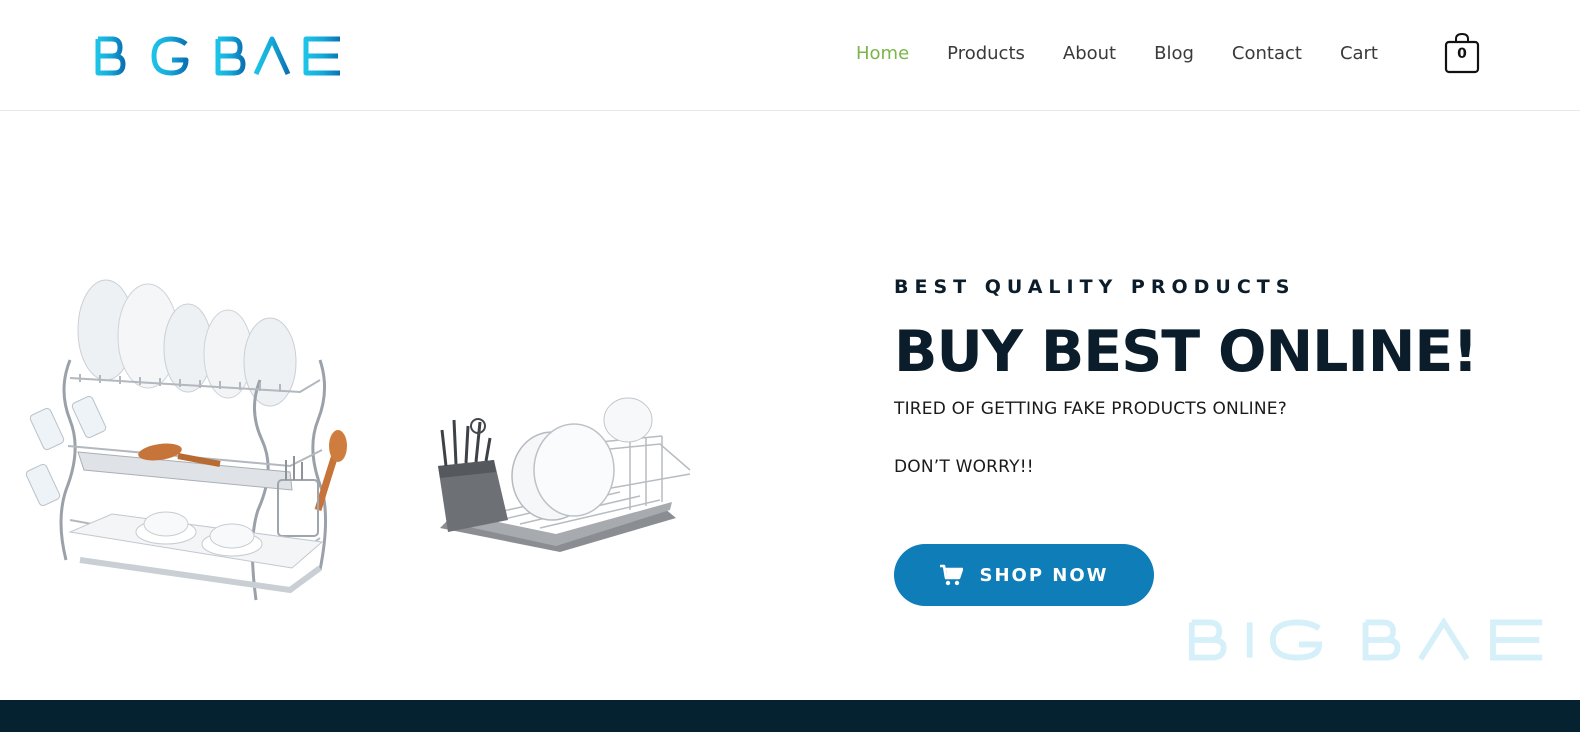 The height and width of the screenshot is (732, 1580). I want to click on footer-bar, so click(790, 716).